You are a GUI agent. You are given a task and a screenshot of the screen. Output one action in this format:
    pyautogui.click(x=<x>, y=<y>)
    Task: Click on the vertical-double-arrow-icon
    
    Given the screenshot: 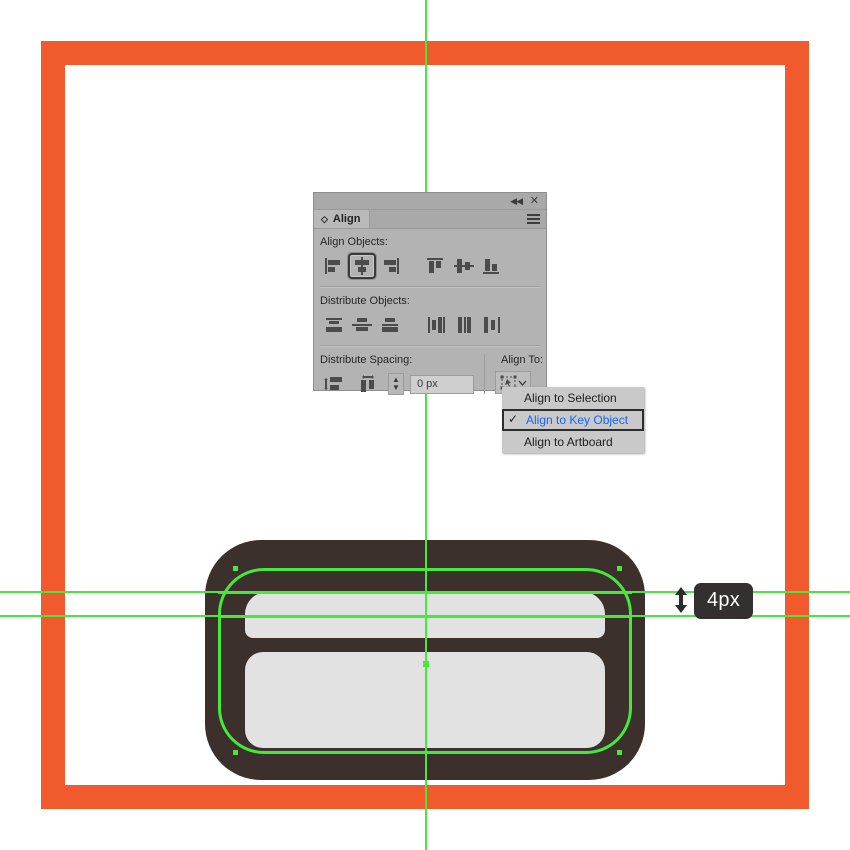 What is the action you would take?
    pyautogui.click(x=681, y=600)
    